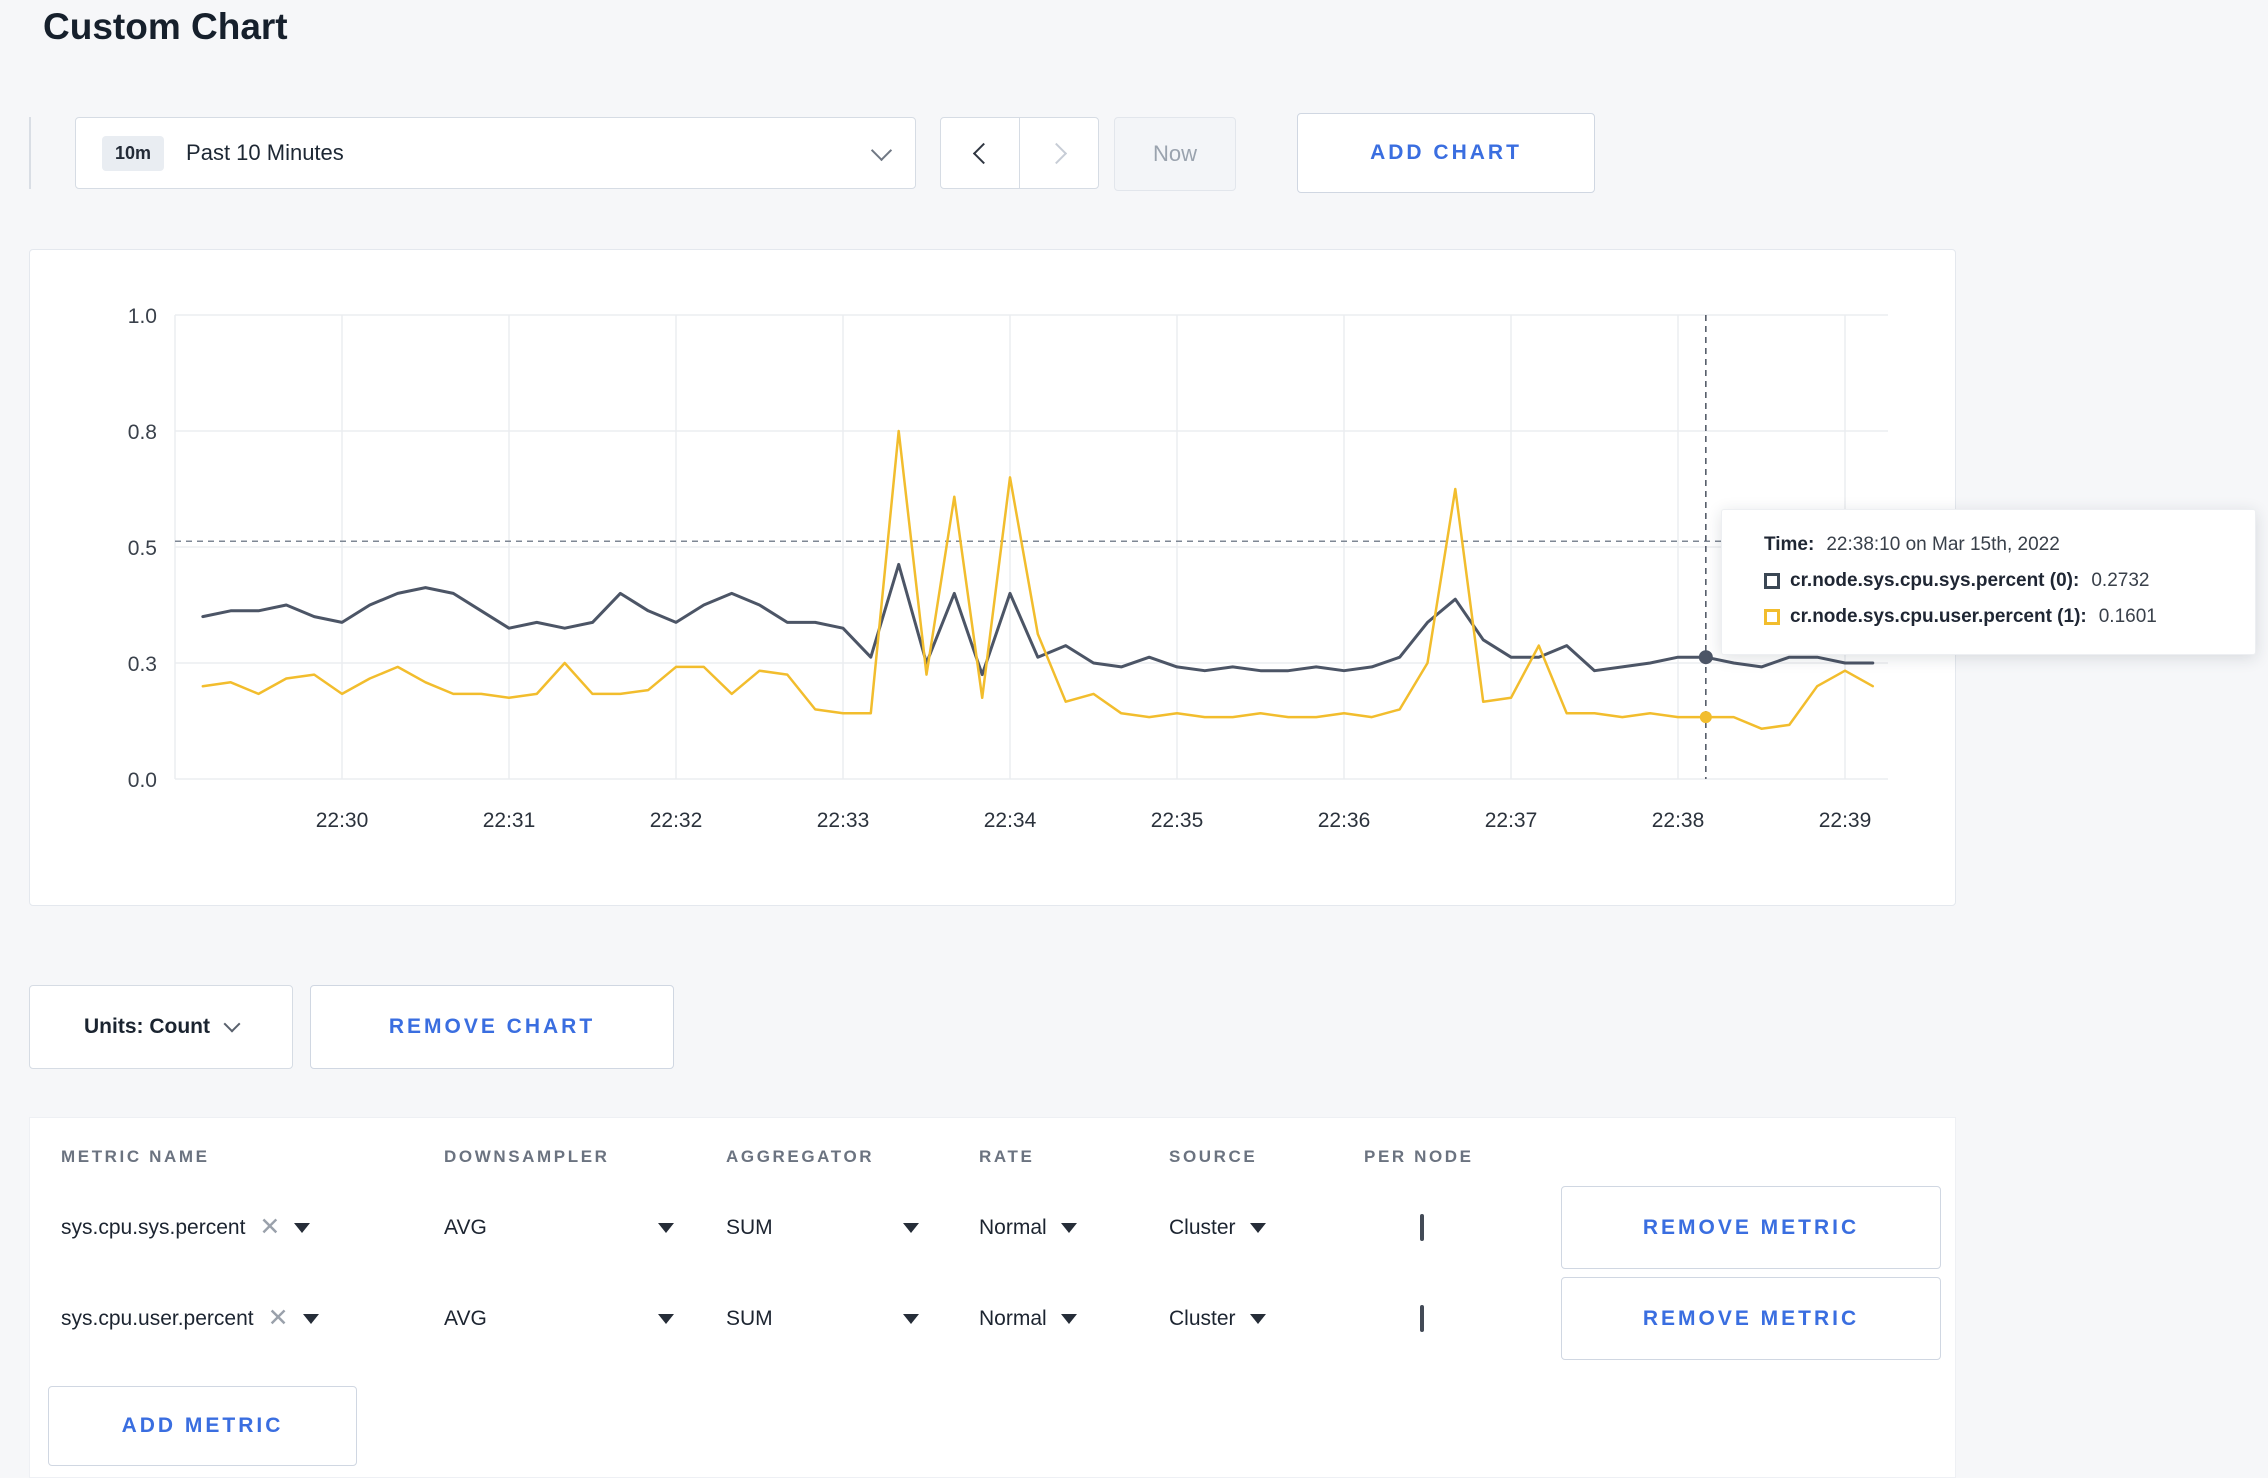 The height and width of the screenshot is (1478, 2268). I want to click on svg-text: 22:37, so click(1511, 820).